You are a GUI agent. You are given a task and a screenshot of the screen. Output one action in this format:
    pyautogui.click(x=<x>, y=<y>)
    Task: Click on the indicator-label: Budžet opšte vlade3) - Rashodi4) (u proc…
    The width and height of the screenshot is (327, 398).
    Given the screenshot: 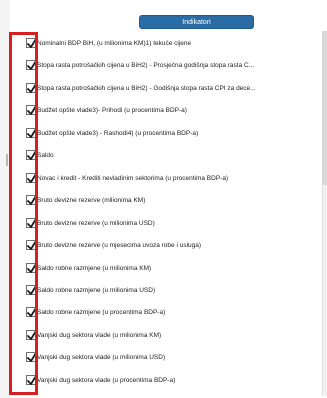 What is the action you would take?
    pyautogui.click(x=118, y=133)
    